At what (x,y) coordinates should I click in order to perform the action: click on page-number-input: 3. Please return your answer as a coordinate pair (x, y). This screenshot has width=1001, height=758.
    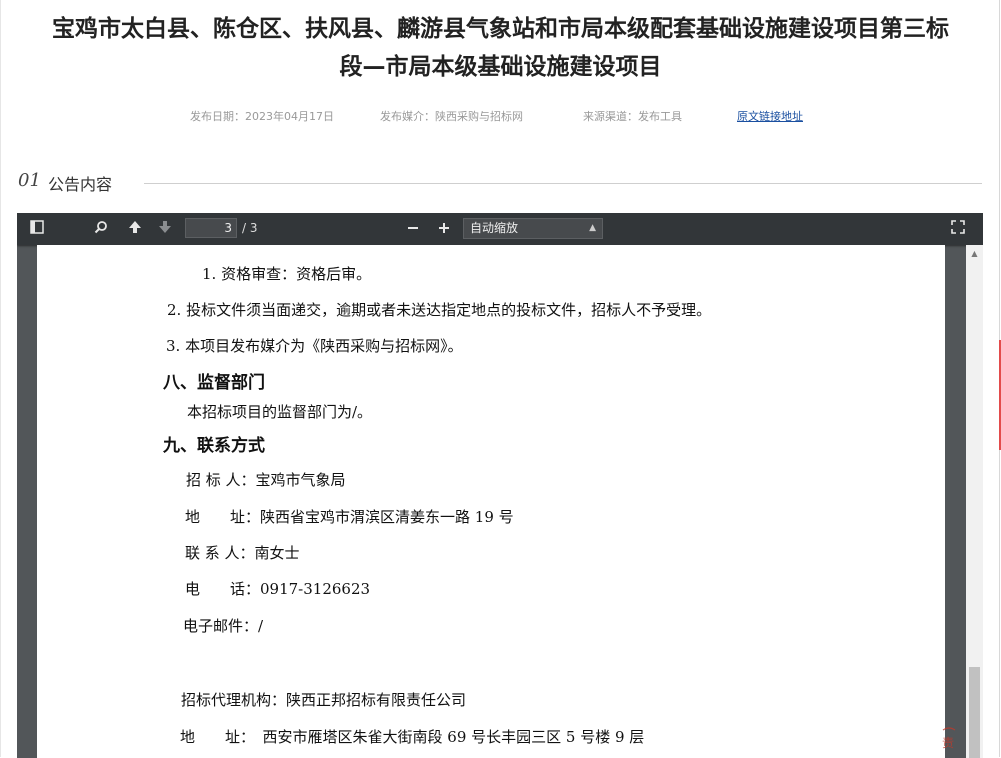
    Looking at the image, I should click on (211, 228).